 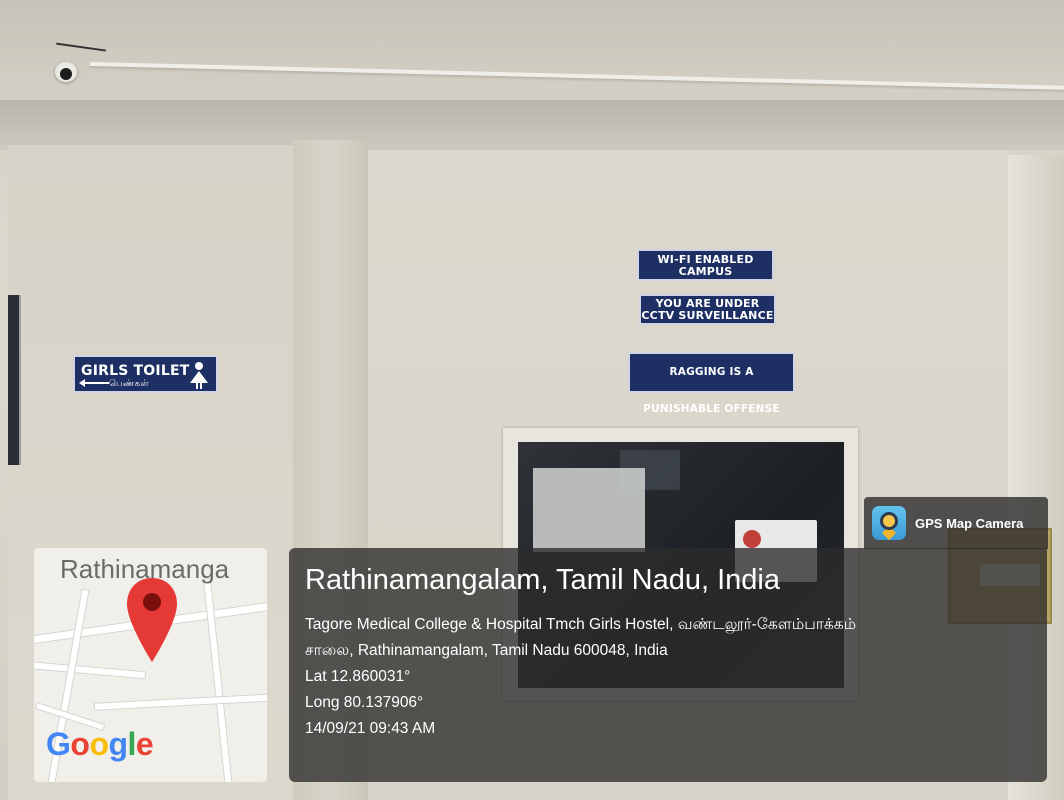 What do you see at coordinates (150, 665) in the screenshot?
I see `map-thumbnail: Rathinamanga Google` at bounding box center [150, 665].